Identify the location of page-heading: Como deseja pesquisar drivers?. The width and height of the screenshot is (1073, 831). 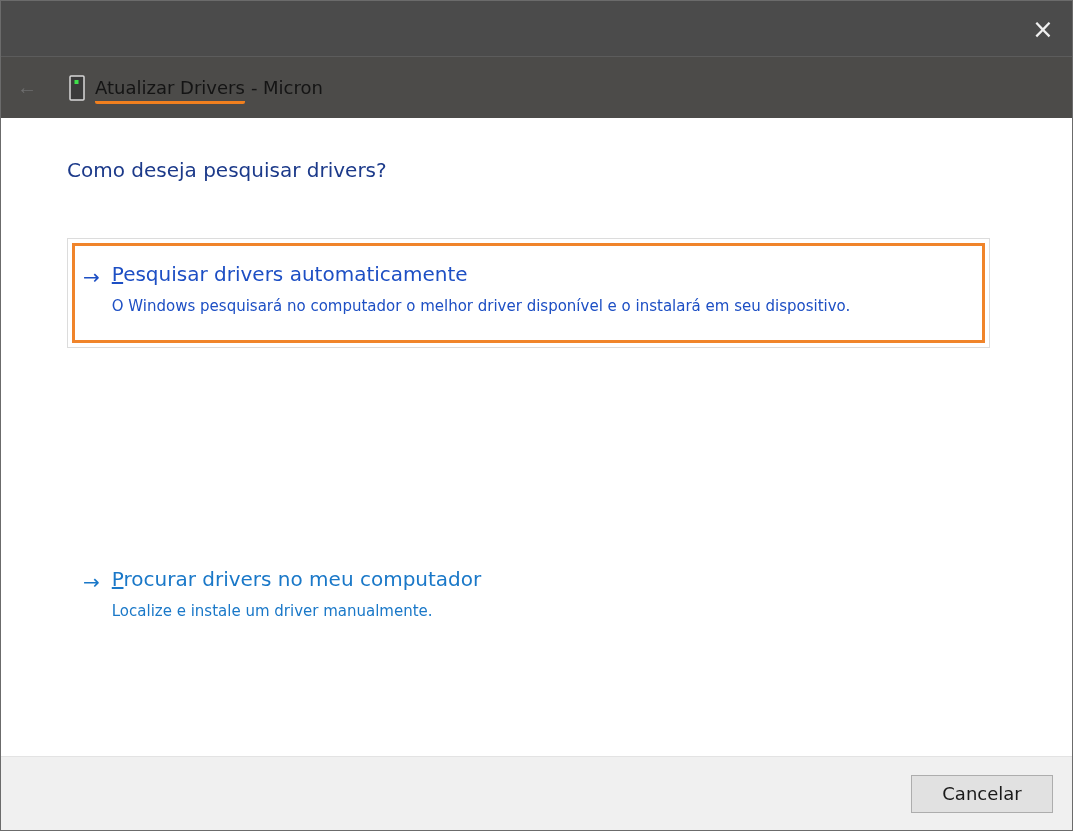
(227, 170).